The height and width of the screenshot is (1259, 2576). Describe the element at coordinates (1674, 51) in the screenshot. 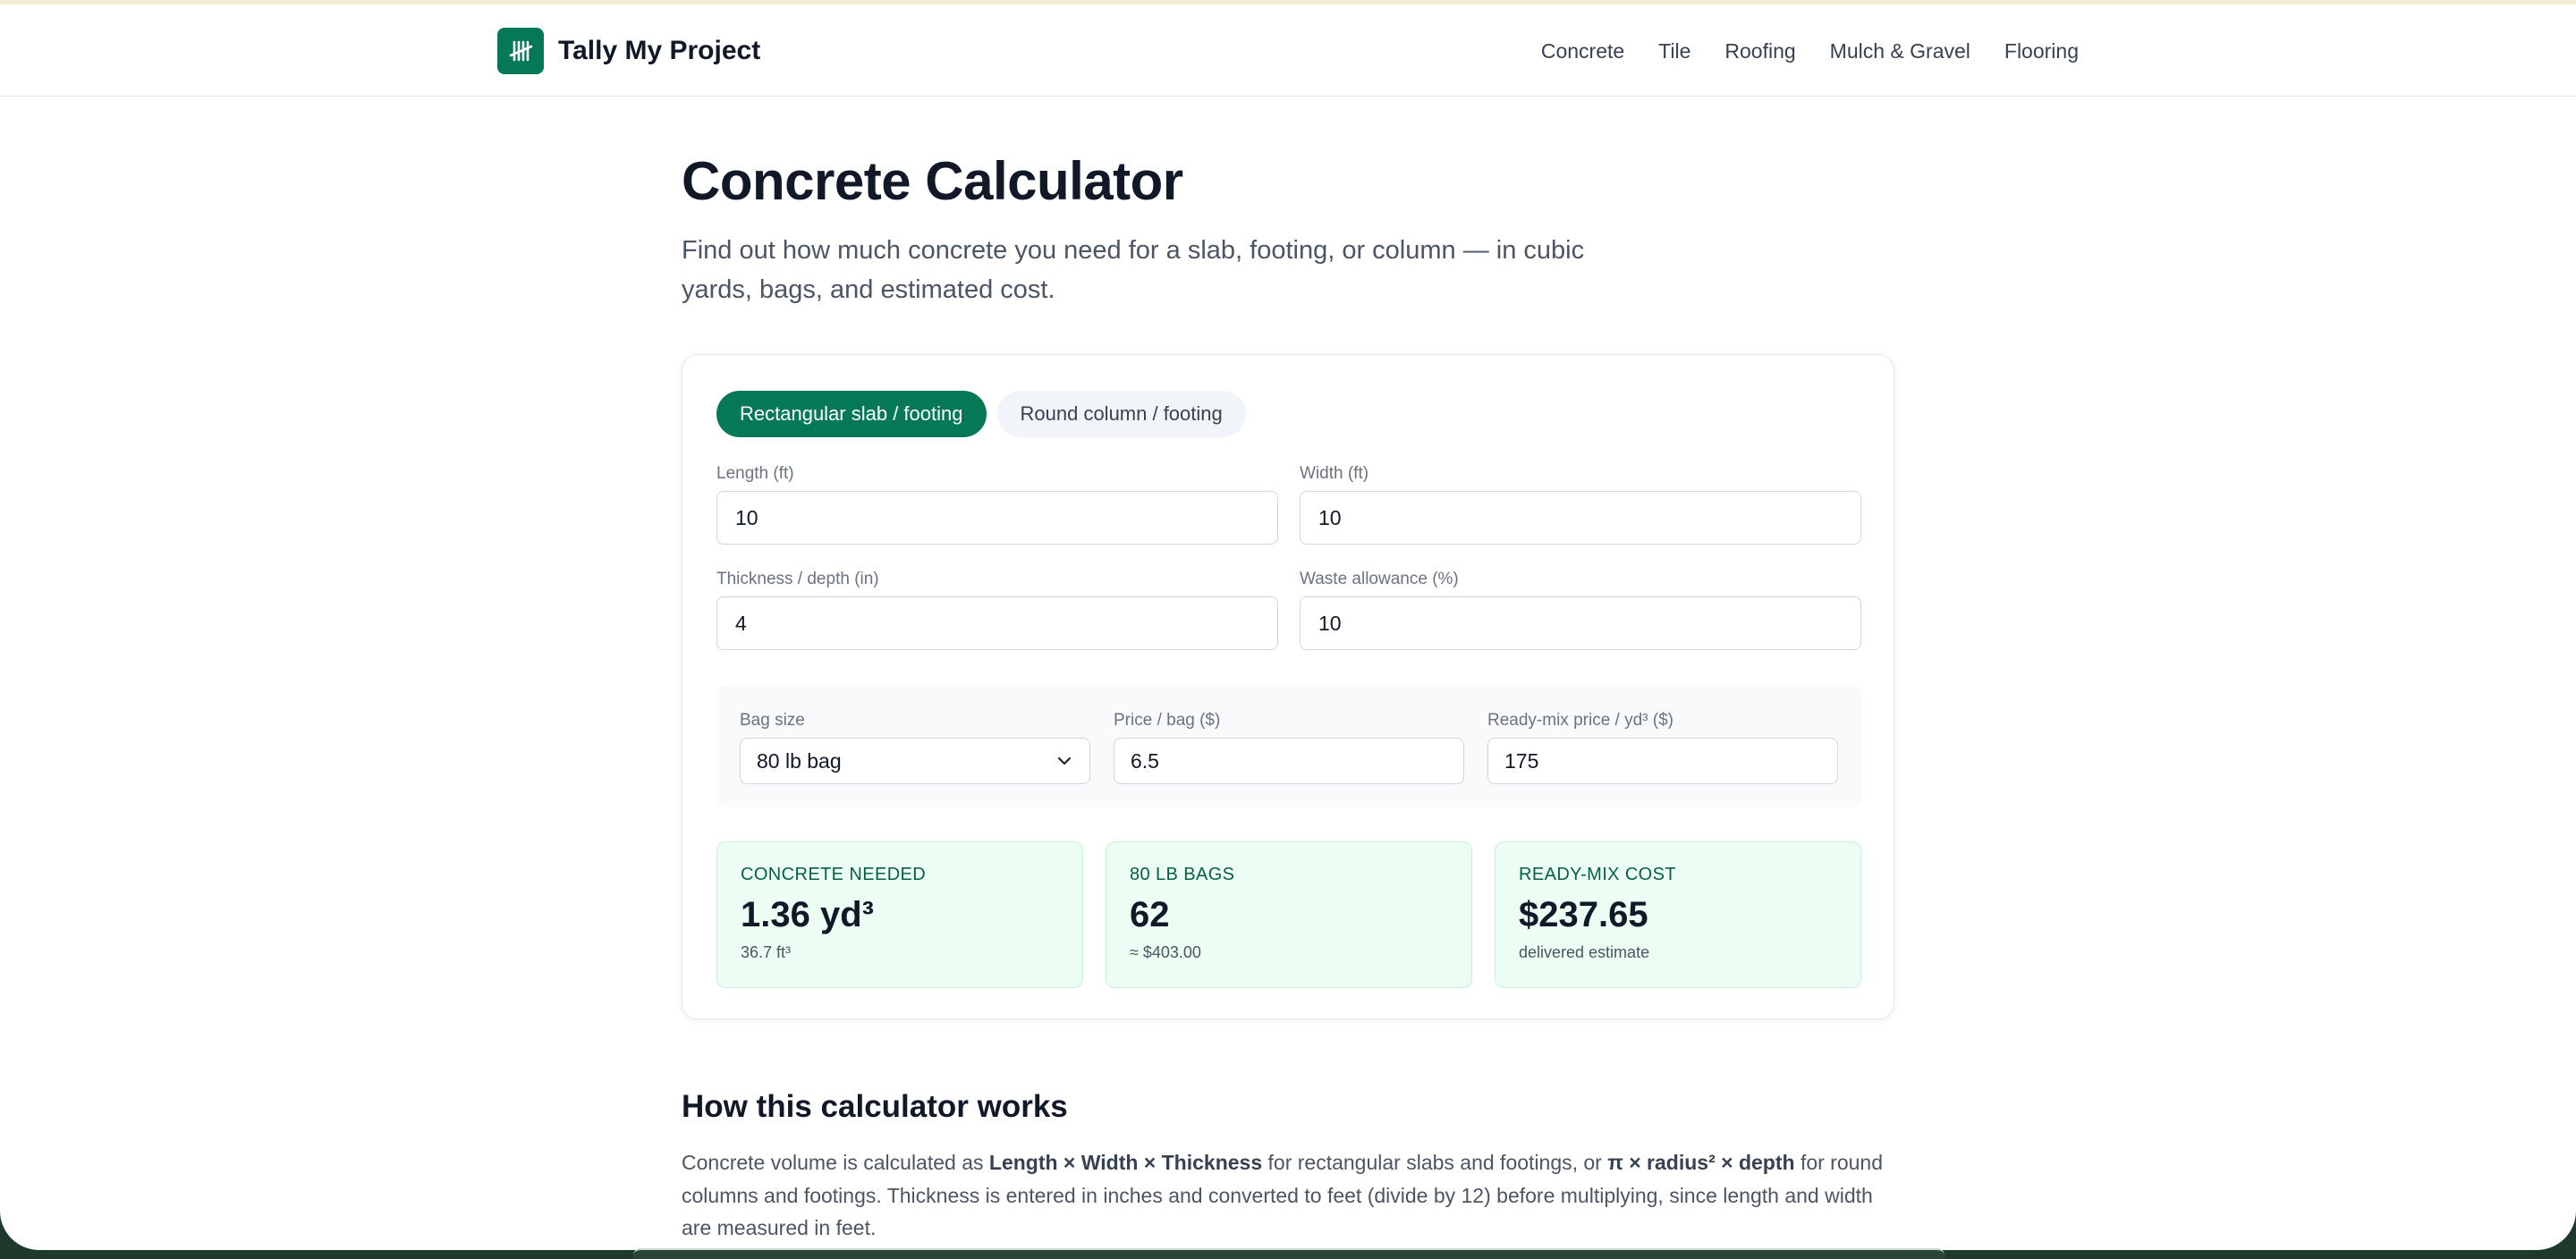

I see `nav-link-tile: Tile` at that location.